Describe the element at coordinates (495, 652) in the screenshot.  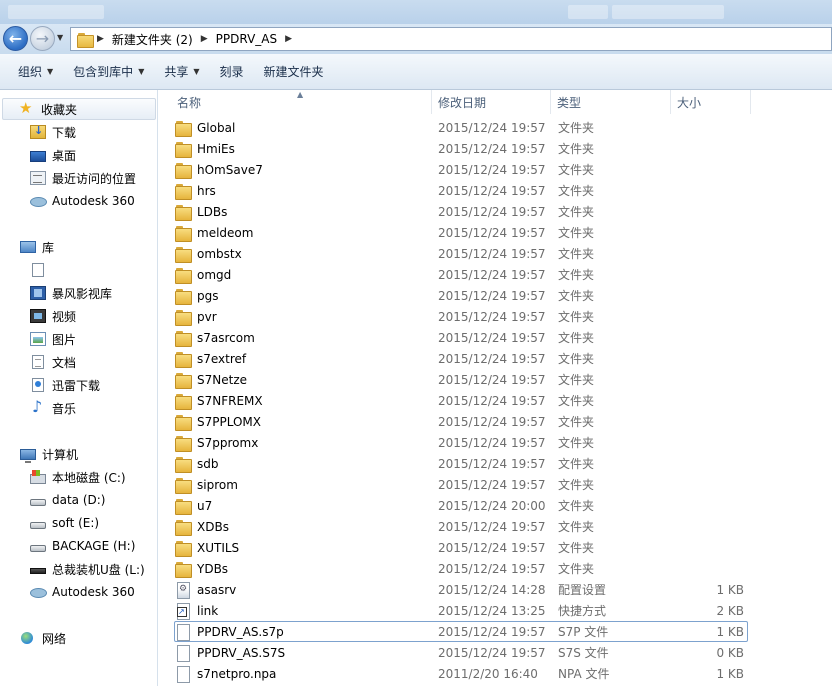
I see `file-row: PPDRV_AS.S7S 2015/12/24 19:57 S7S 文件 0 KB` at that location.